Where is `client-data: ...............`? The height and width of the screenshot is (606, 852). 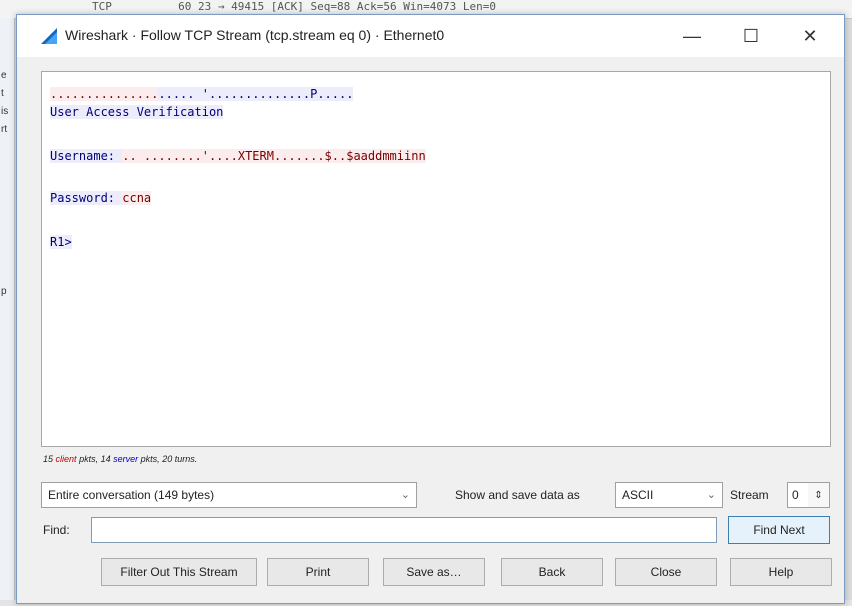 client-data: ............... is located at coordinates (104, 94).